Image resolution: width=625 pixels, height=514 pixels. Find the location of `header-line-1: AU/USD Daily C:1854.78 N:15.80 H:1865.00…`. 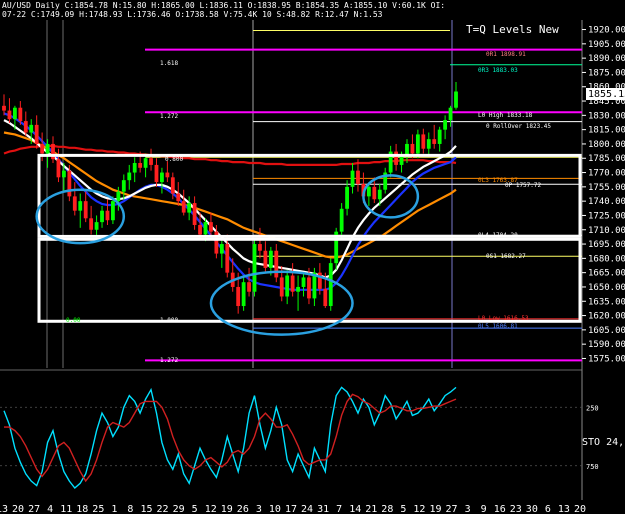

header-line-1: AU/USD Daily C:1854.78 N:15.80 H:1865.00… is located at coordinates (223, 5).